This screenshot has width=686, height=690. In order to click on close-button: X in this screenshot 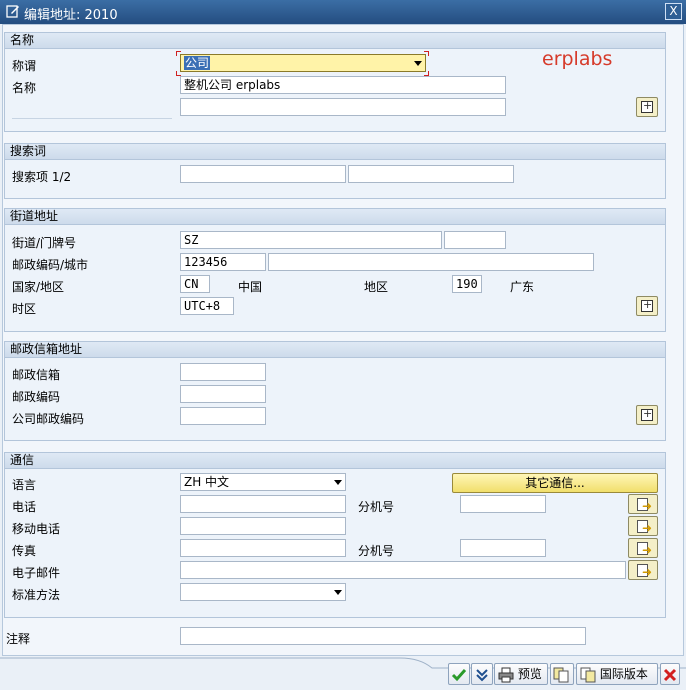, I will do `click(673, 11)`.